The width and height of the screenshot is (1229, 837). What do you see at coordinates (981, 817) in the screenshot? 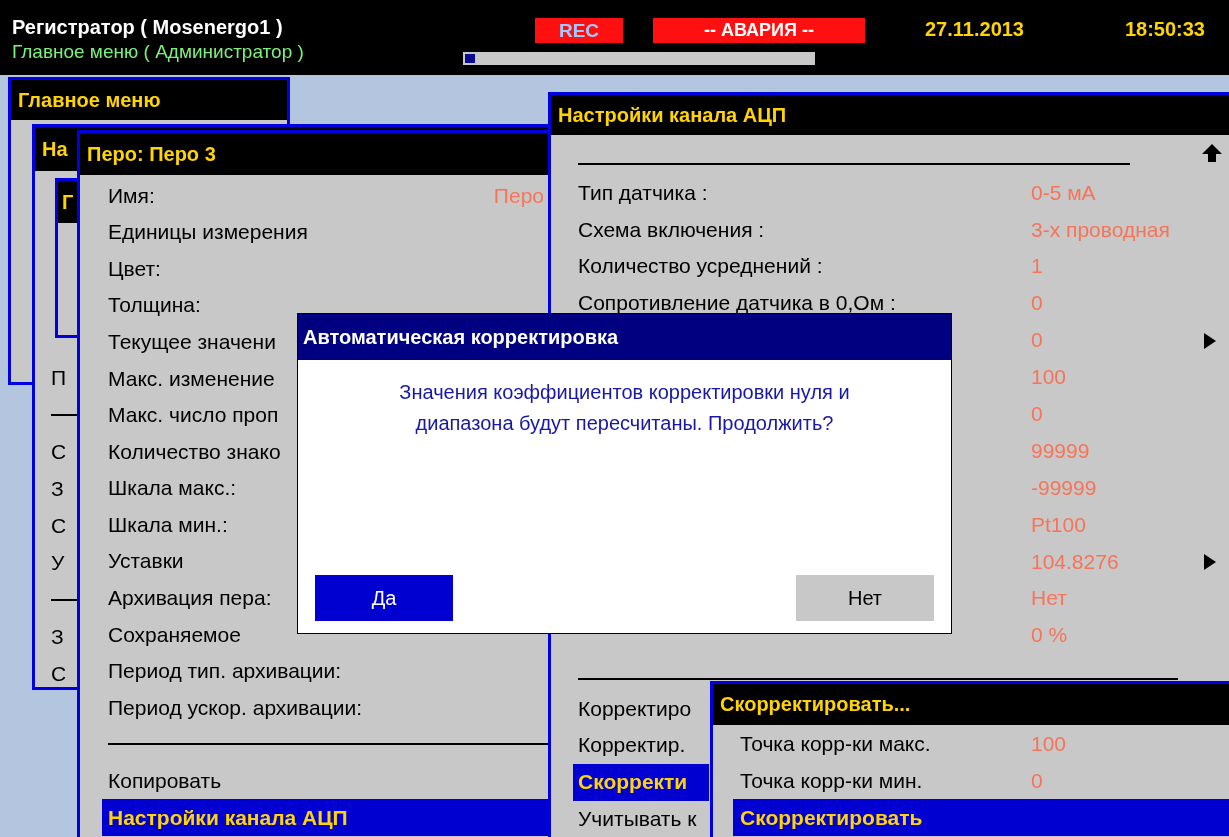
I see `menu-item: Скорректировать` at bounding box center [981, 817].